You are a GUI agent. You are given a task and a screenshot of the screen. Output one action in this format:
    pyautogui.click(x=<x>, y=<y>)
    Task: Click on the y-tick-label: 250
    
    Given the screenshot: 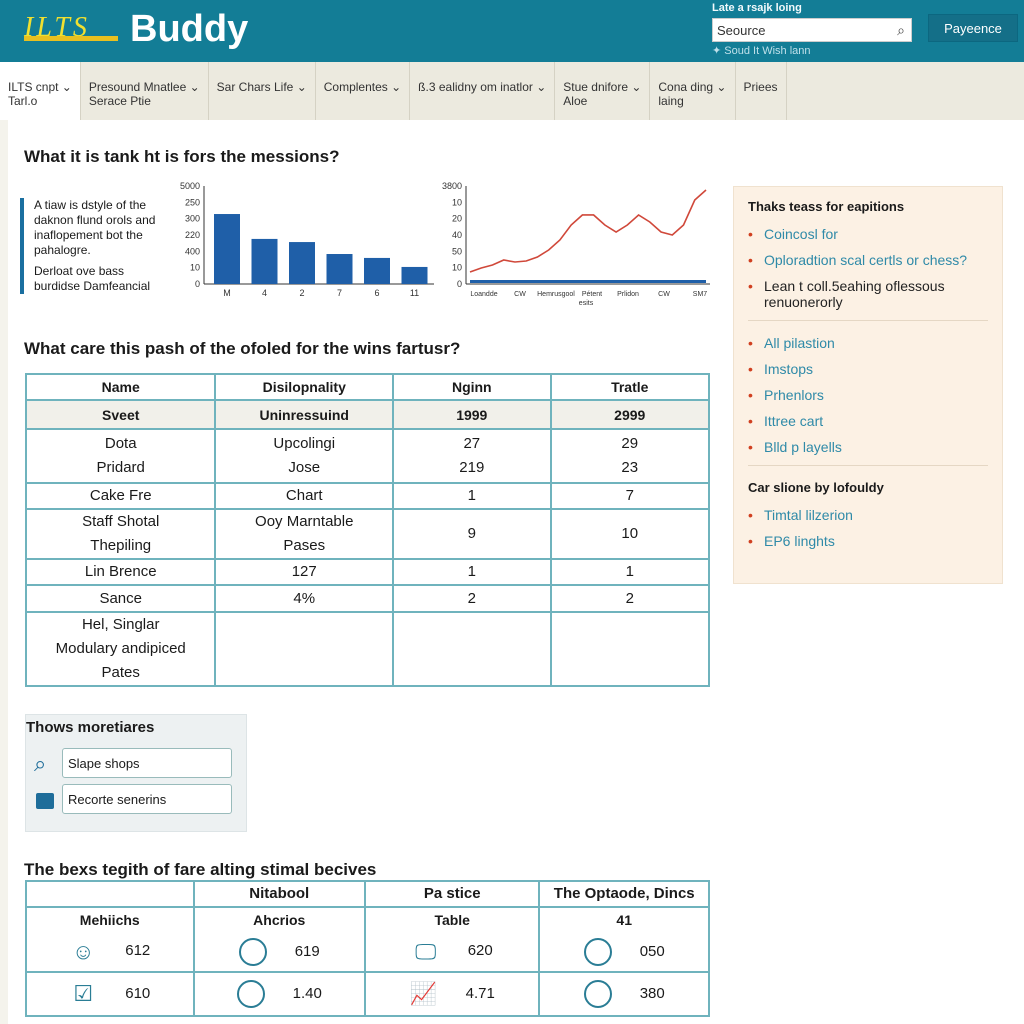 What is the action you would take?
    pyautogui.click(x=192, y=202)
    